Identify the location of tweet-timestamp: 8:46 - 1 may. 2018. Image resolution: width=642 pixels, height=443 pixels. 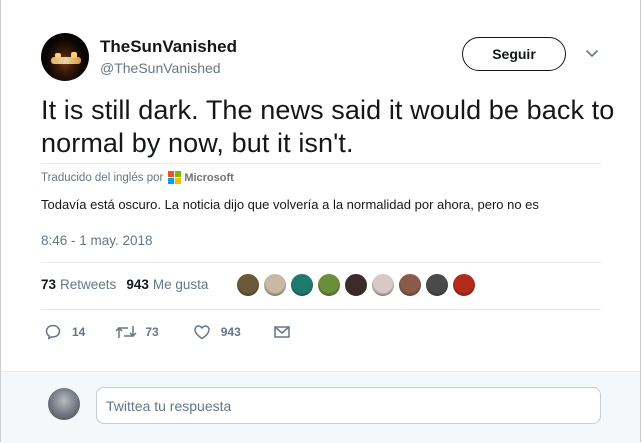
(97, 240).